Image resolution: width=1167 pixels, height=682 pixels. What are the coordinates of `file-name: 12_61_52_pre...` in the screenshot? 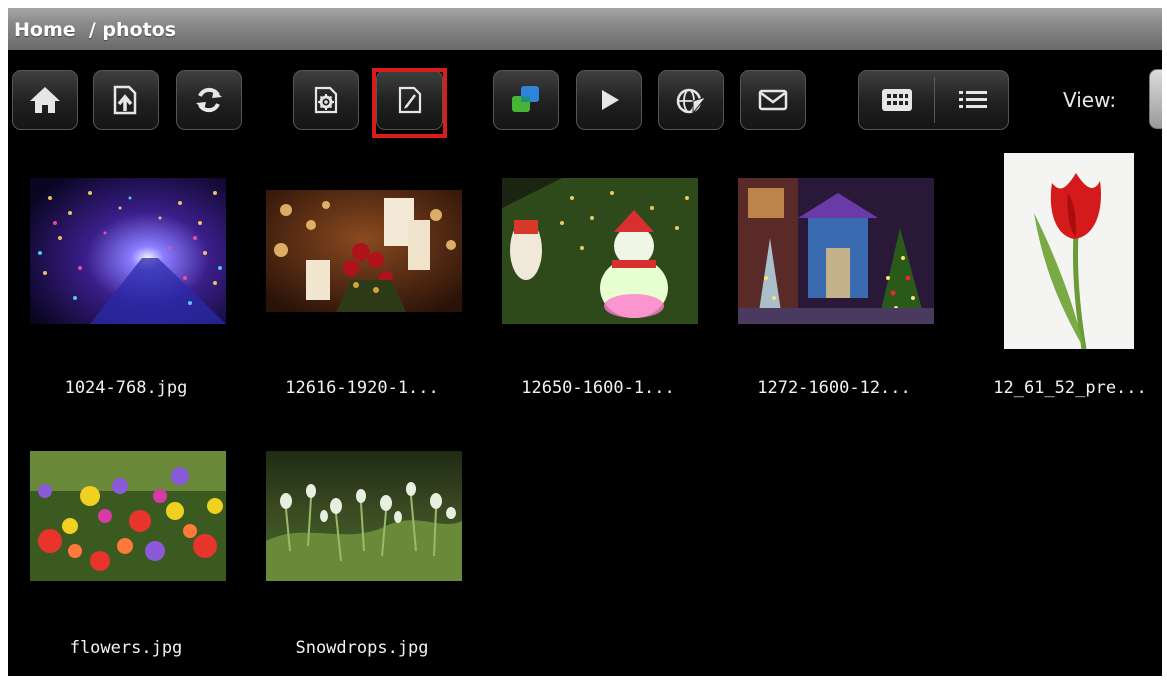 It's located at (1070, 388).